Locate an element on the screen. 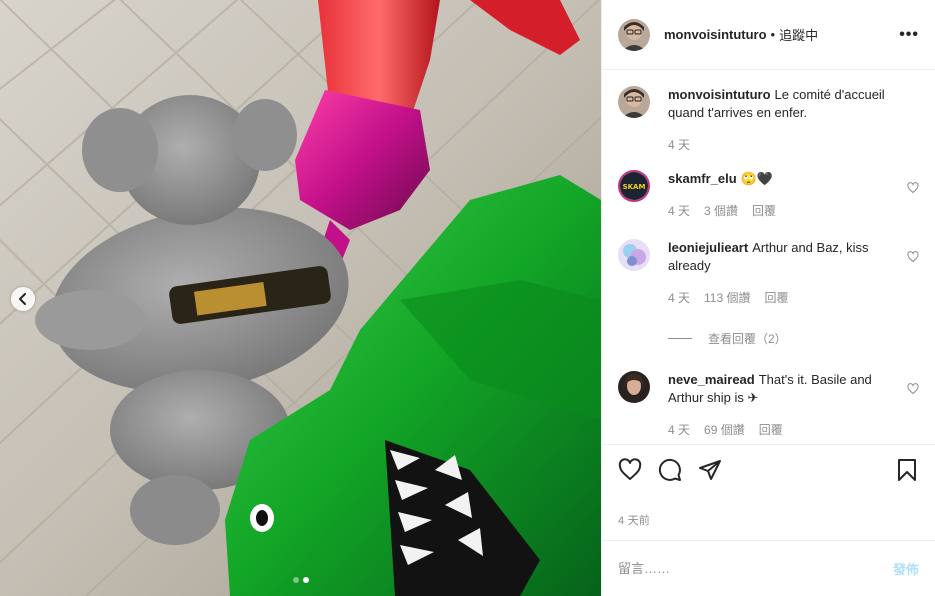 The width and height of the screenshot is (935, 596). carousel-dot is located at coordinates (295, 580).